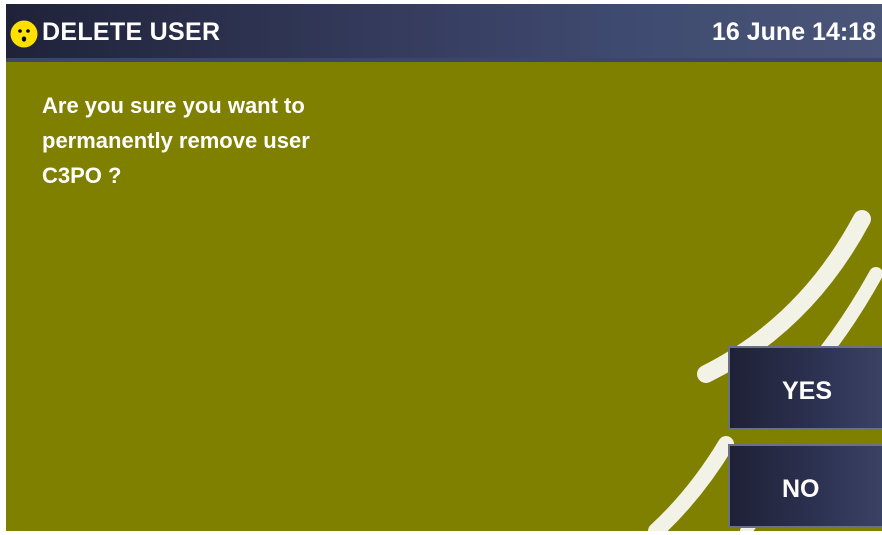 This screenshot has width=882, height=535. What do you see at coordinates (807, 391) in the screenshot?
I see `yes-button-label: YES` at bounding box center [807, 391].